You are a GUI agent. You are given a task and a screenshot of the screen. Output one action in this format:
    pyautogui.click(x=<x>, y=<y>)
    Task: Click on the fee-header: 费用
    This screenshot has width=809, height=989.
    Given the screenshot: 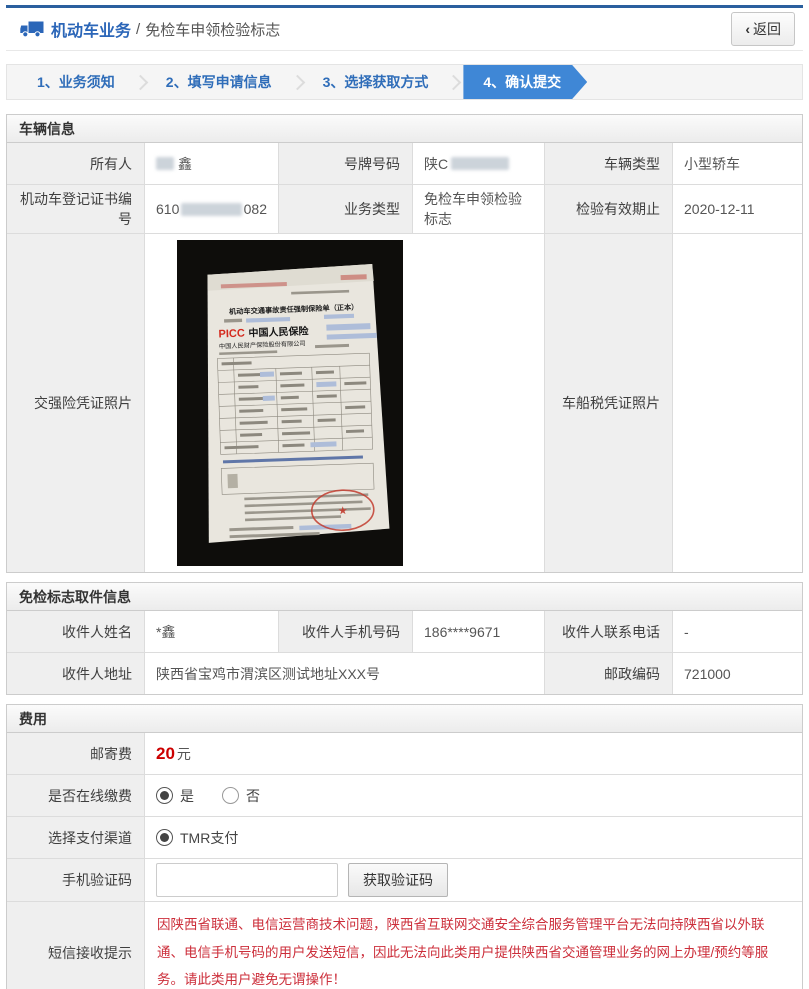 What is the action you would take?
    pyautogui.click(x=404, y=719)
    